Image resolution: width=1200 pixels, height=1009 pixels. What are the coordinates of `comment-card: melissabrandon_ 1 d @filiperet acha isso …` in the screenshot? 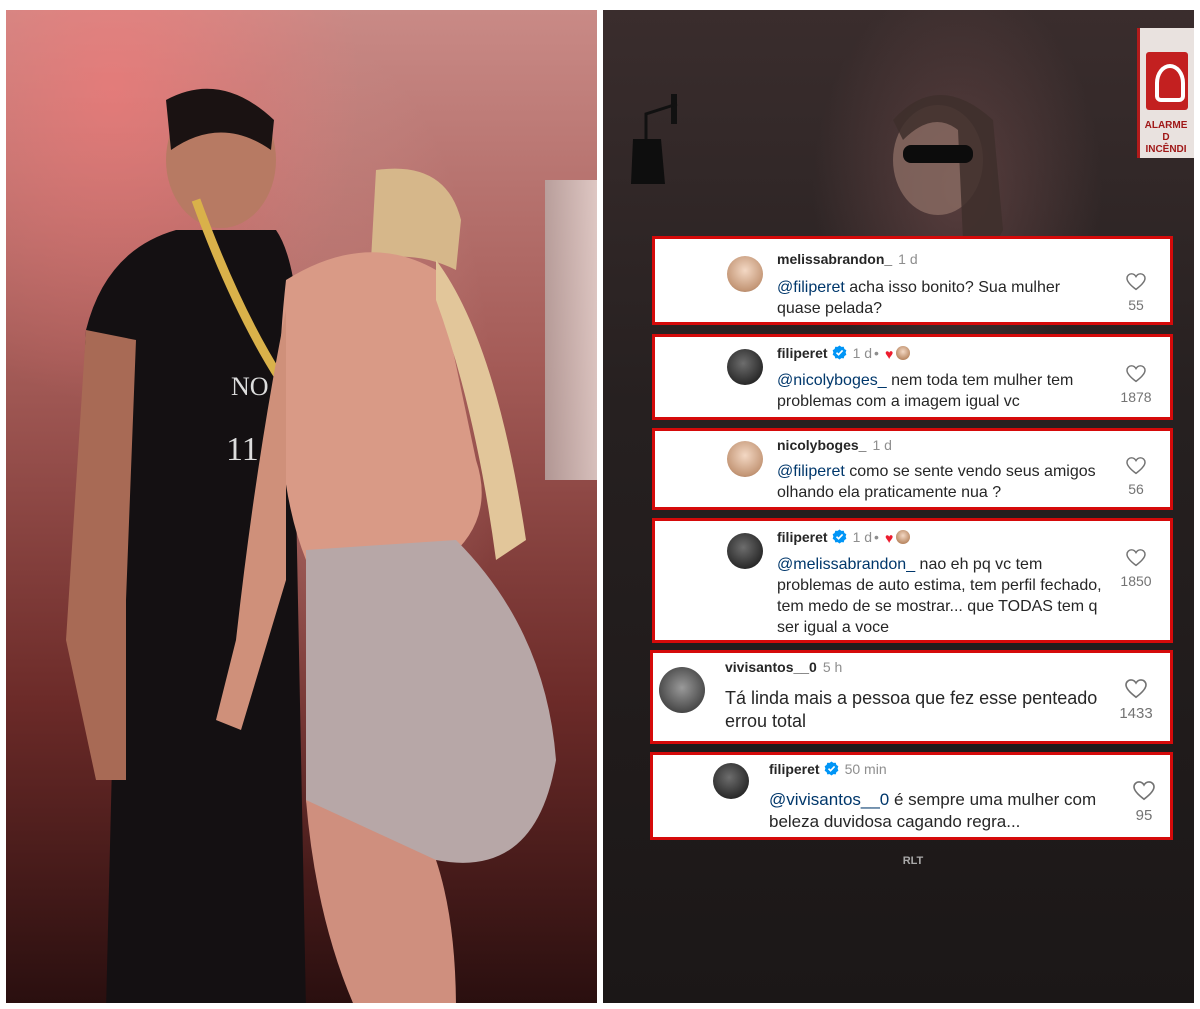 It's located at (912, 280).